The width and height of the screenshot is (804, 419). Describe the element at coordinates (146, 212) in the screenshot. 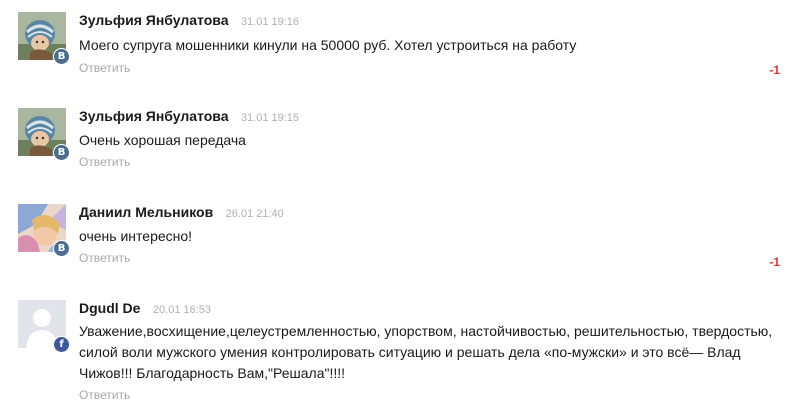

I see `author-name: Даниил Мельников` at that location.